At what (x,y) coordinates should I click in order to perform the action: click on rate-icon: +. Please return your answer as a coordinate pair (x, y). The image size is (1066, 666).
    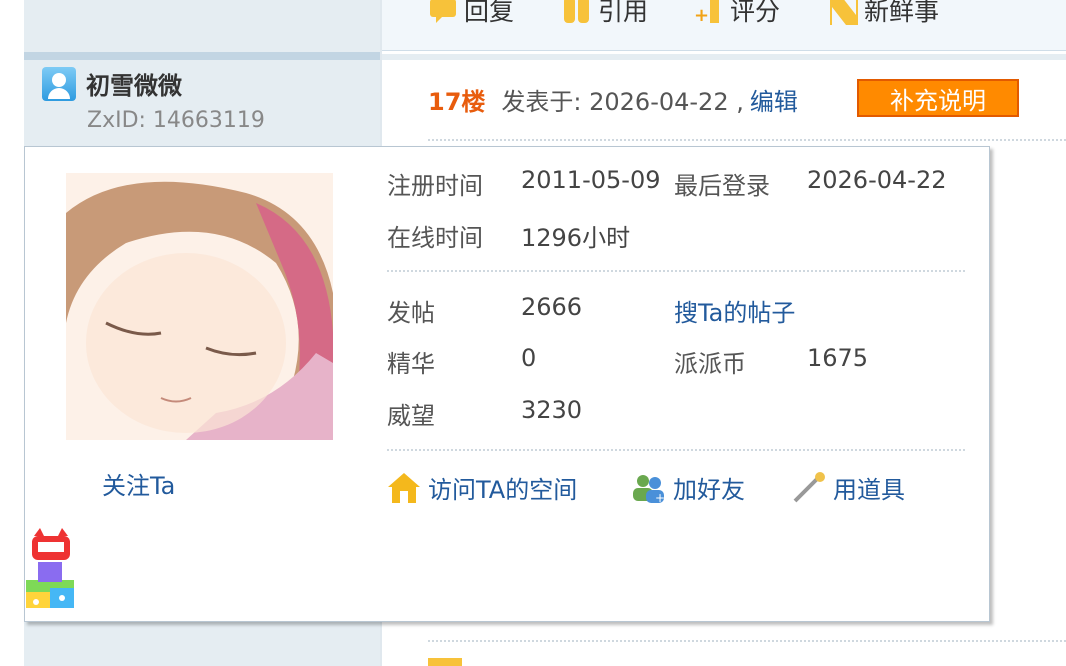
    Looking at the image, I should click on (709, 13).